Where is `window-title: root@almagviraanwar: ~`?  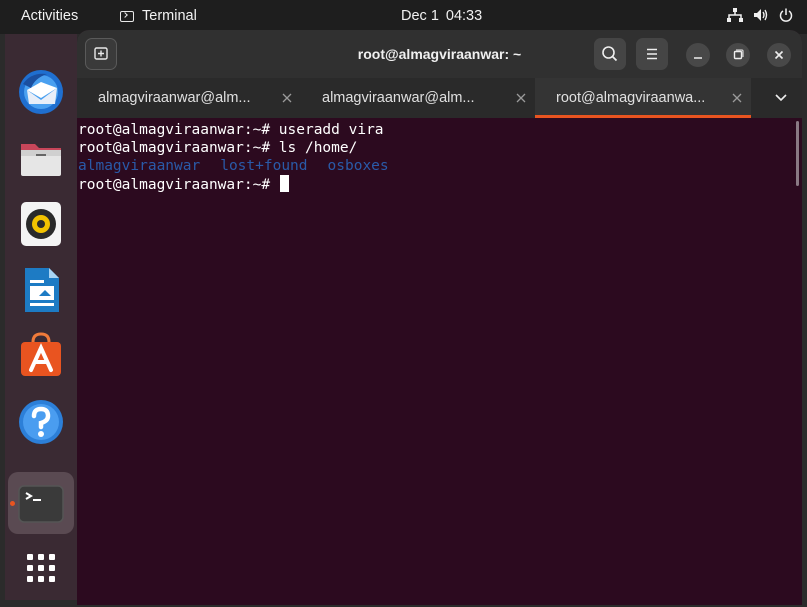 window-title: root@almagviraanwar: ~ is located at coordinates (439, 54).